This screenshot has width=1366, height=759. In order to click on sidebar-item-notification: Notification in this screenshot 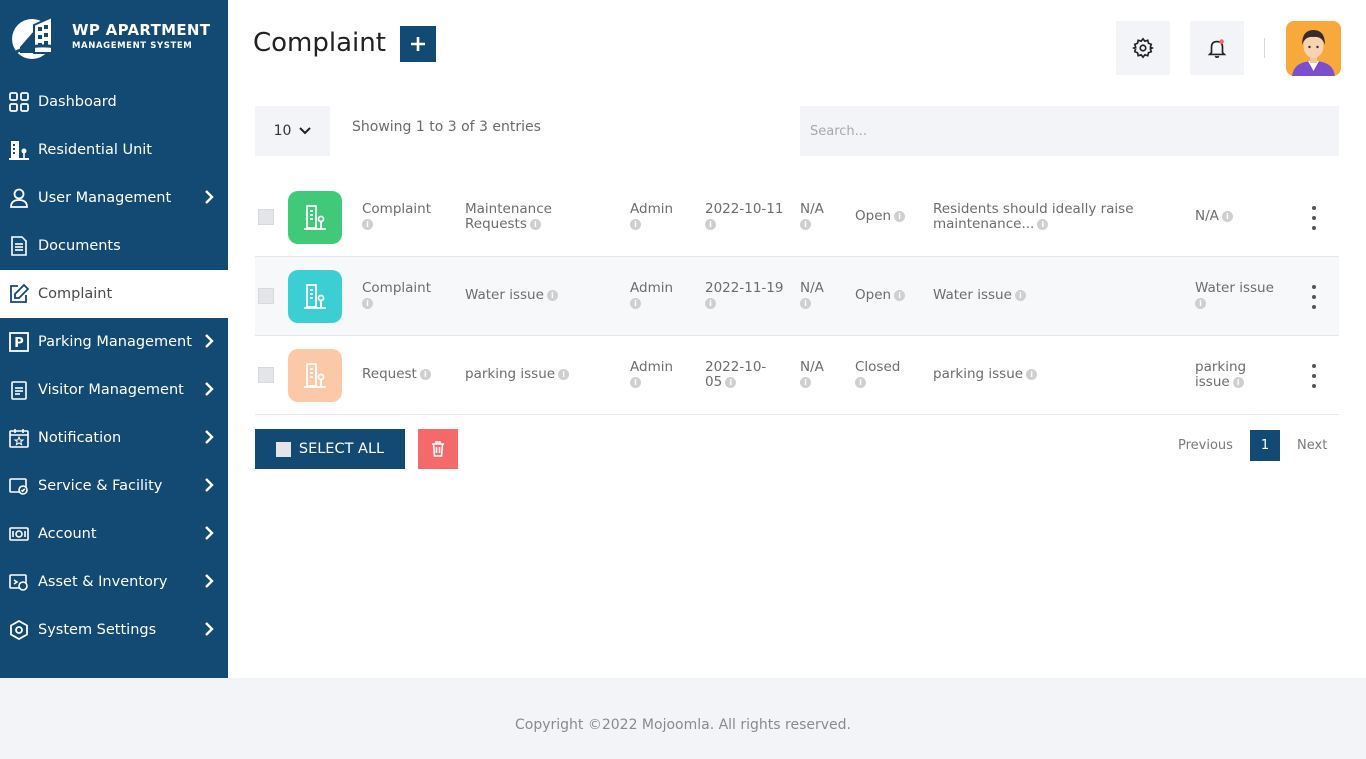, I will do `click(114, 438)`.